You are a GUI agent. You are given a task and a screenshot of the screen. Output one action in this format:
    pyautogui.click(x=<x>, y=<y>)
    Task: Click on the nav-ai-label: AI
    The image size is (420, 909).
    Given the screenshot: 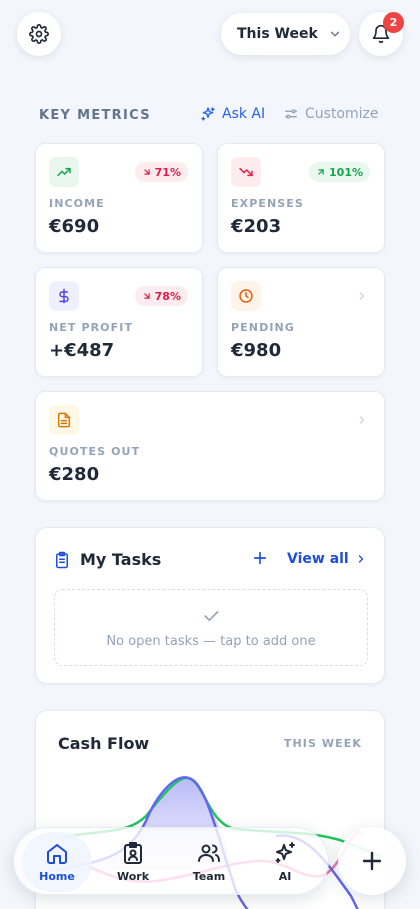 What is the action you would take?
    pyautogui.click(x=285, y=876)
    